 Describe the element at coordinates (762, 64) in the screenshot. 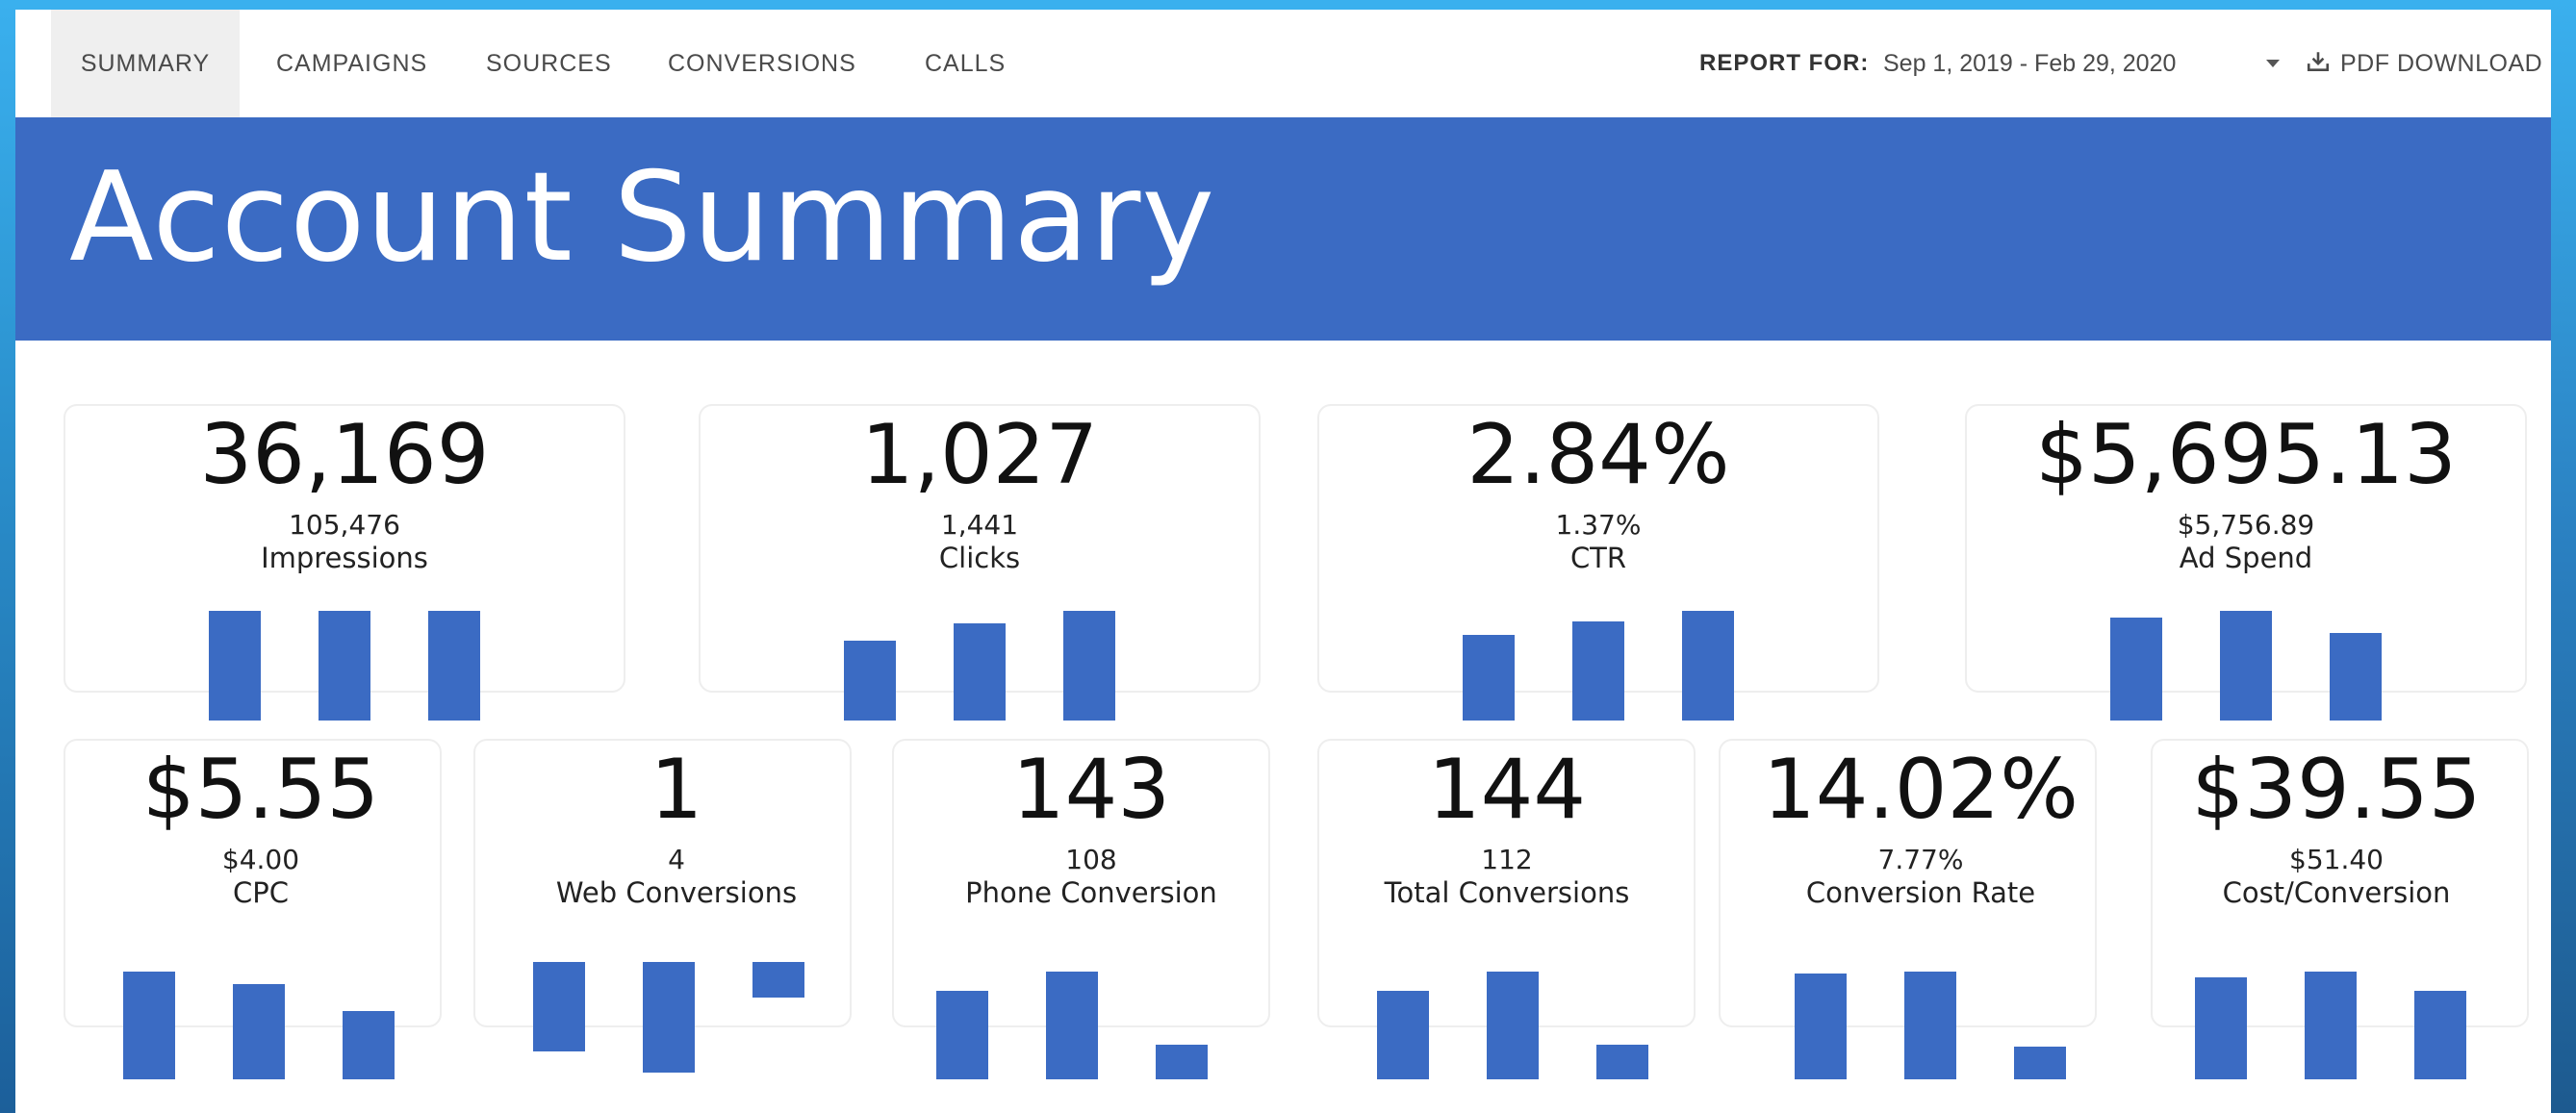

I see `tab-conversions: CONVERSIONS` at that location.